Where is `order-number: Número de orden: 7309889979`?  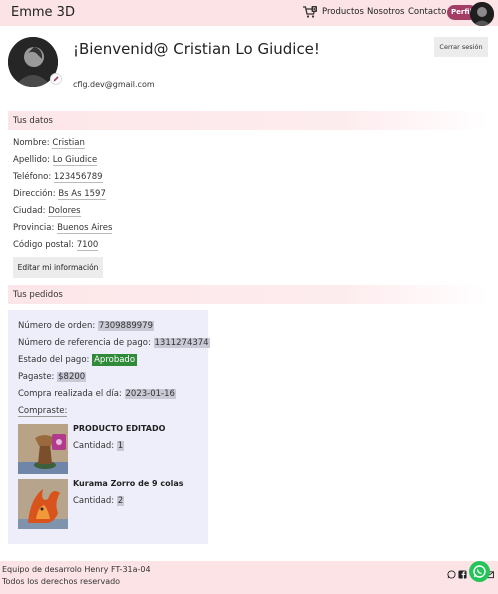 order-number: Número de orden: 7309889979 is located at coordinates (86, 326).